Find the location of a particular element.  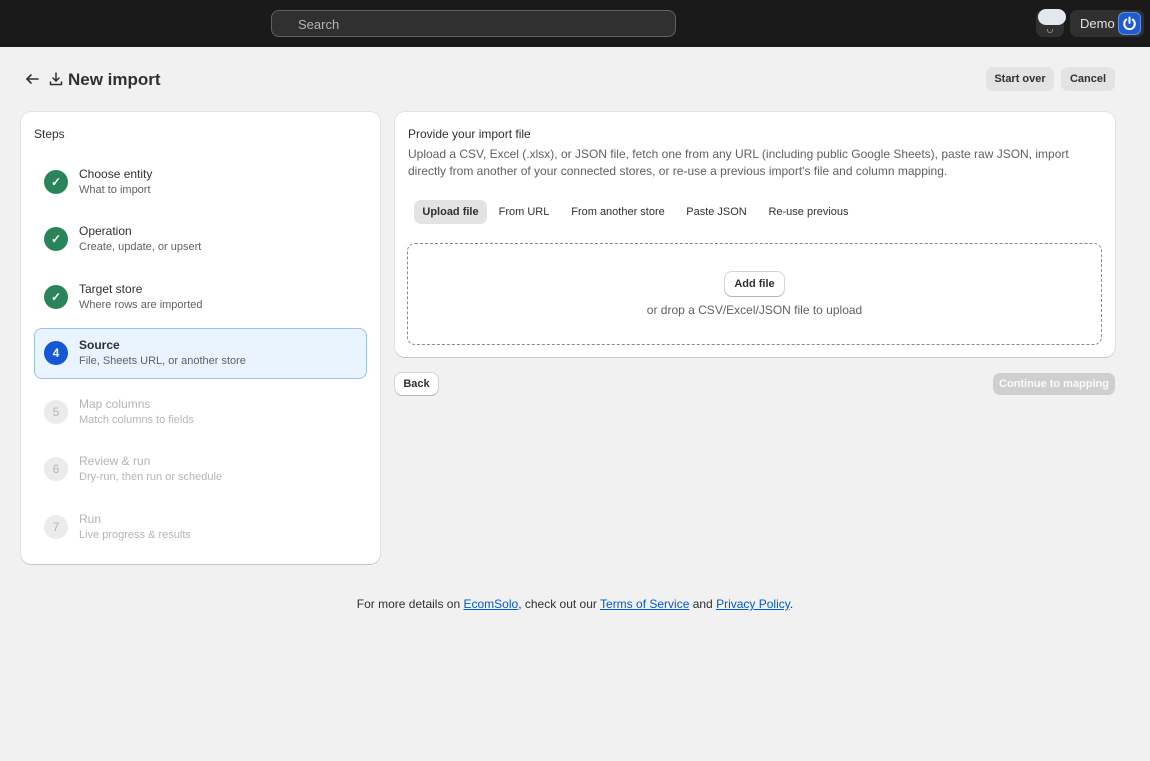

notifications-button is located at coordinates (1051, 23).